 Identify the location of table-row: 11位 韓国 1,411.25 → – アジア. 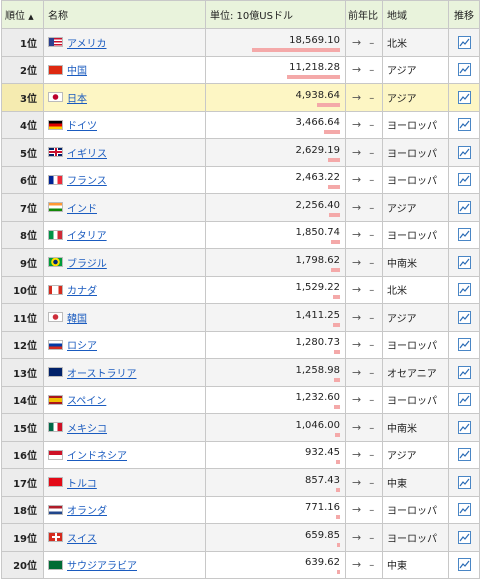
(240, 317).